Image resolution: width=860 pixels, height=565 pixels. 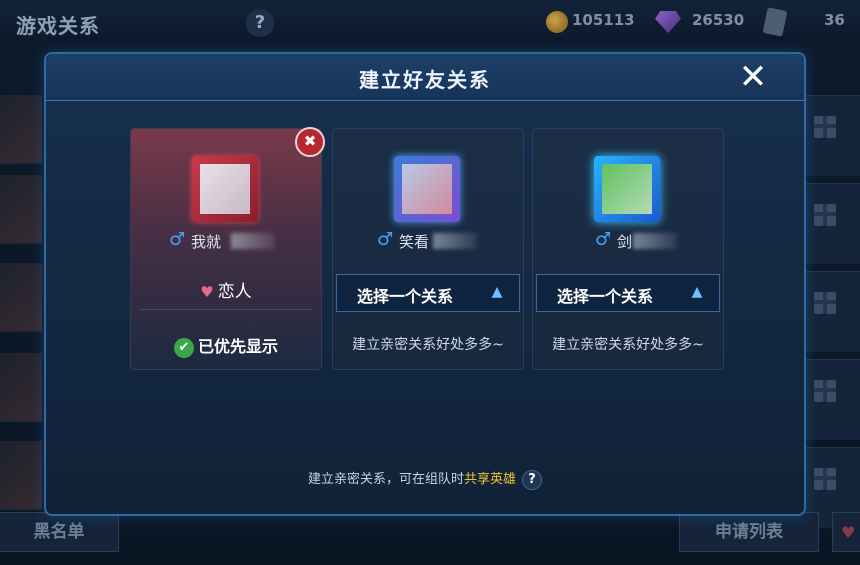 What do you see at coordinates (234, 292) in the screenshot?
I see `relation-text: 恋人` at bounding box center [234, 292].